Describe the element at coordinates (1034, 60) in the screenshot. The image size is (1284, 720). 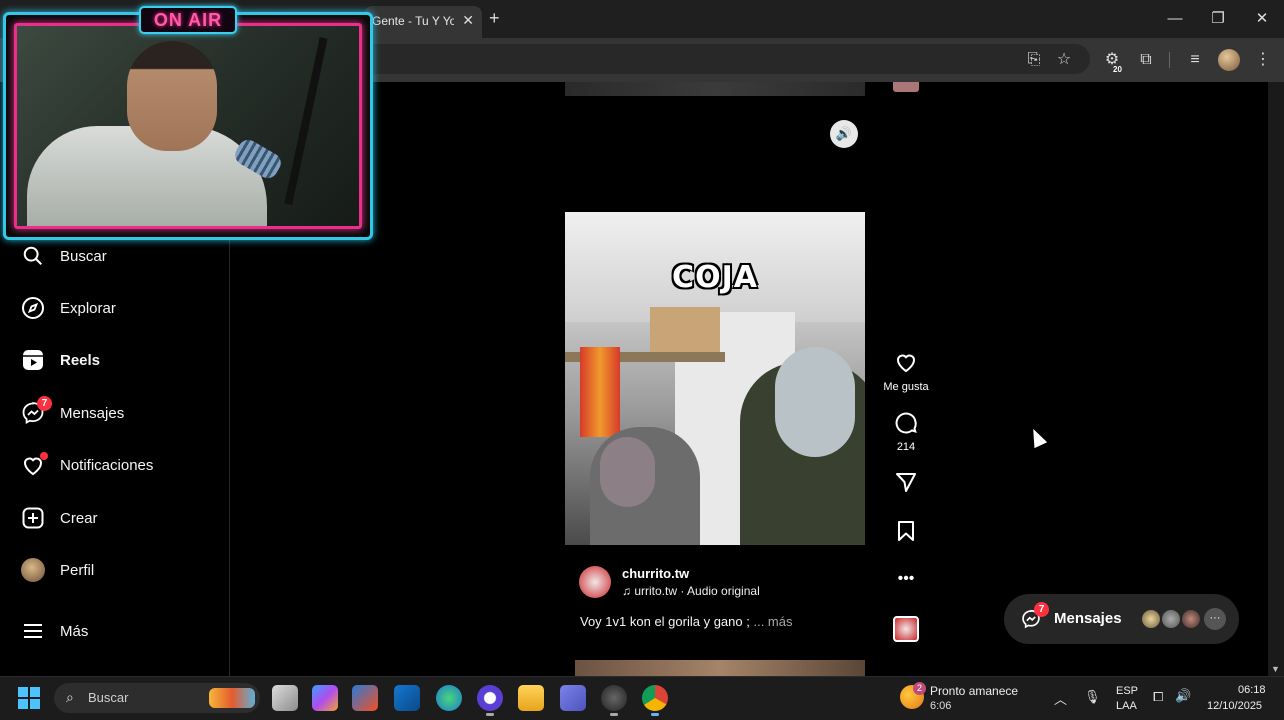
I see `install-app-icon: ⎘` at that location.